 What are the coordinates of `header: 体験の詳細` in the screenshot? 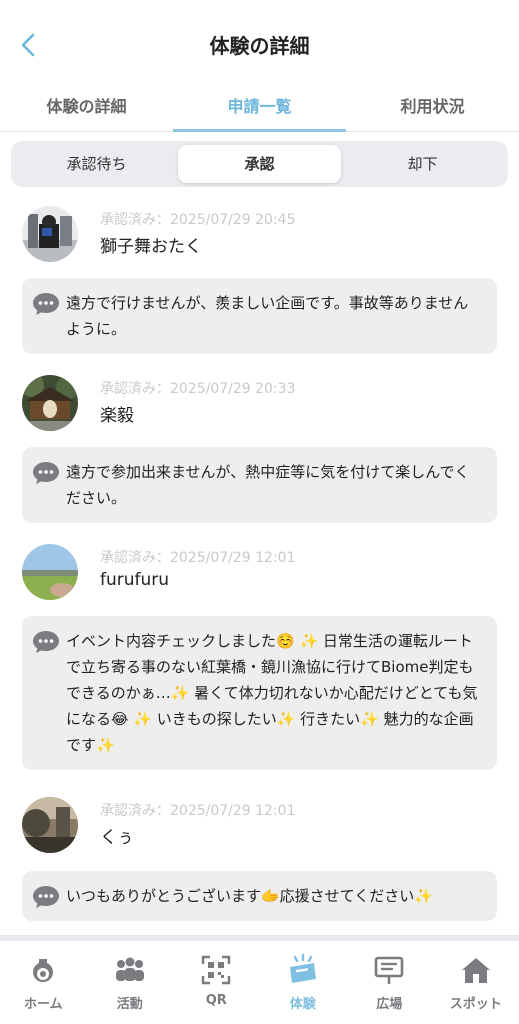 It's located at (259, 43).